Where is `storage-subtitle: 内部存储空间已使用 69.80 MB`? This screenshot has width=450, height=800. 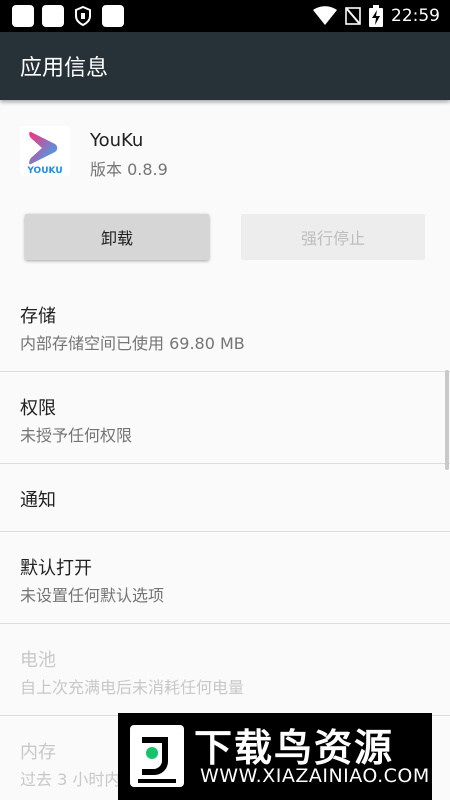 storage-subtitle: 内部存储空间已使用 69.80 MB is located at coordinates (132, 343).